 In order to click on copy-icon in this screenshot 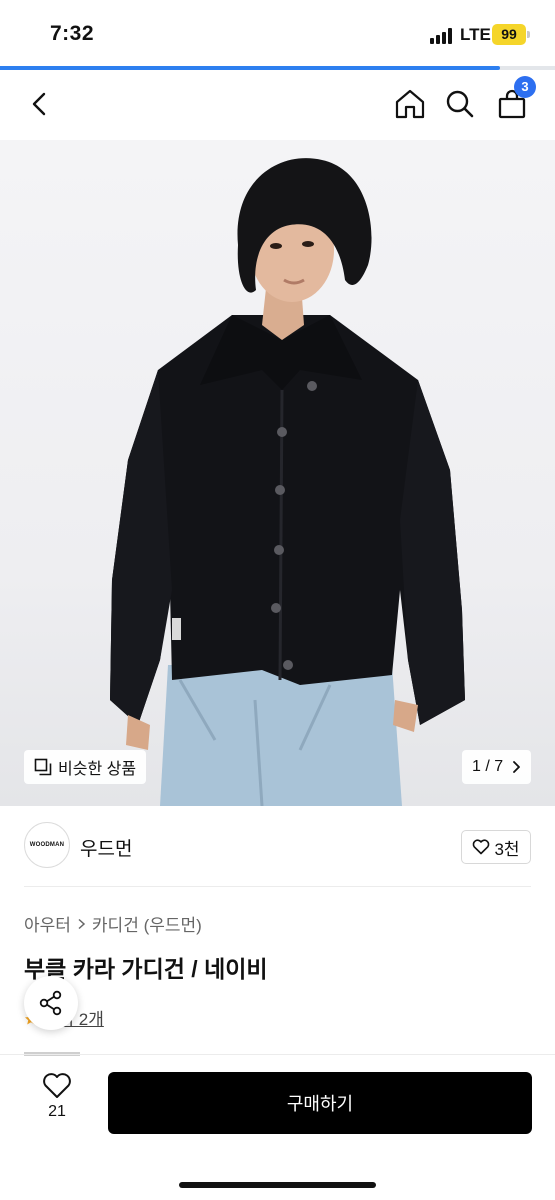, I will do `click(43, 767)`.